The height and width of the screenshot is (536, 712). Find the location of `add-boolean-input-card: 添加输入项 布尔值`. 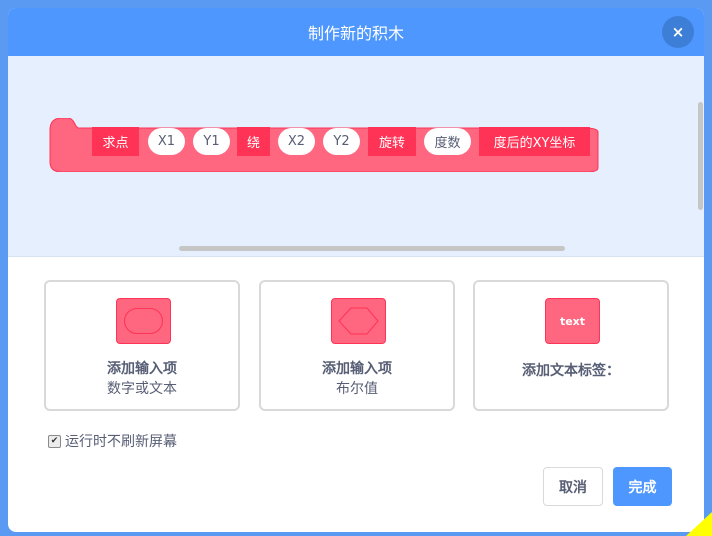

add-boolean-input-card: 添加输入项 布尔值 is located at coordinates (357, 345).